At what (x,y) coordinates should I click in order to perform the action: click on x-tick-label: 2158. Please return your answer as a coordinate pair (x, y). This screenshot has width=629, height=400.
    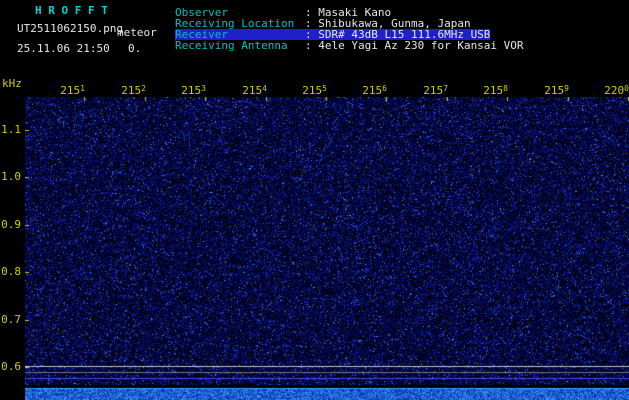
    Looking at the image, I should click on (489, 90).